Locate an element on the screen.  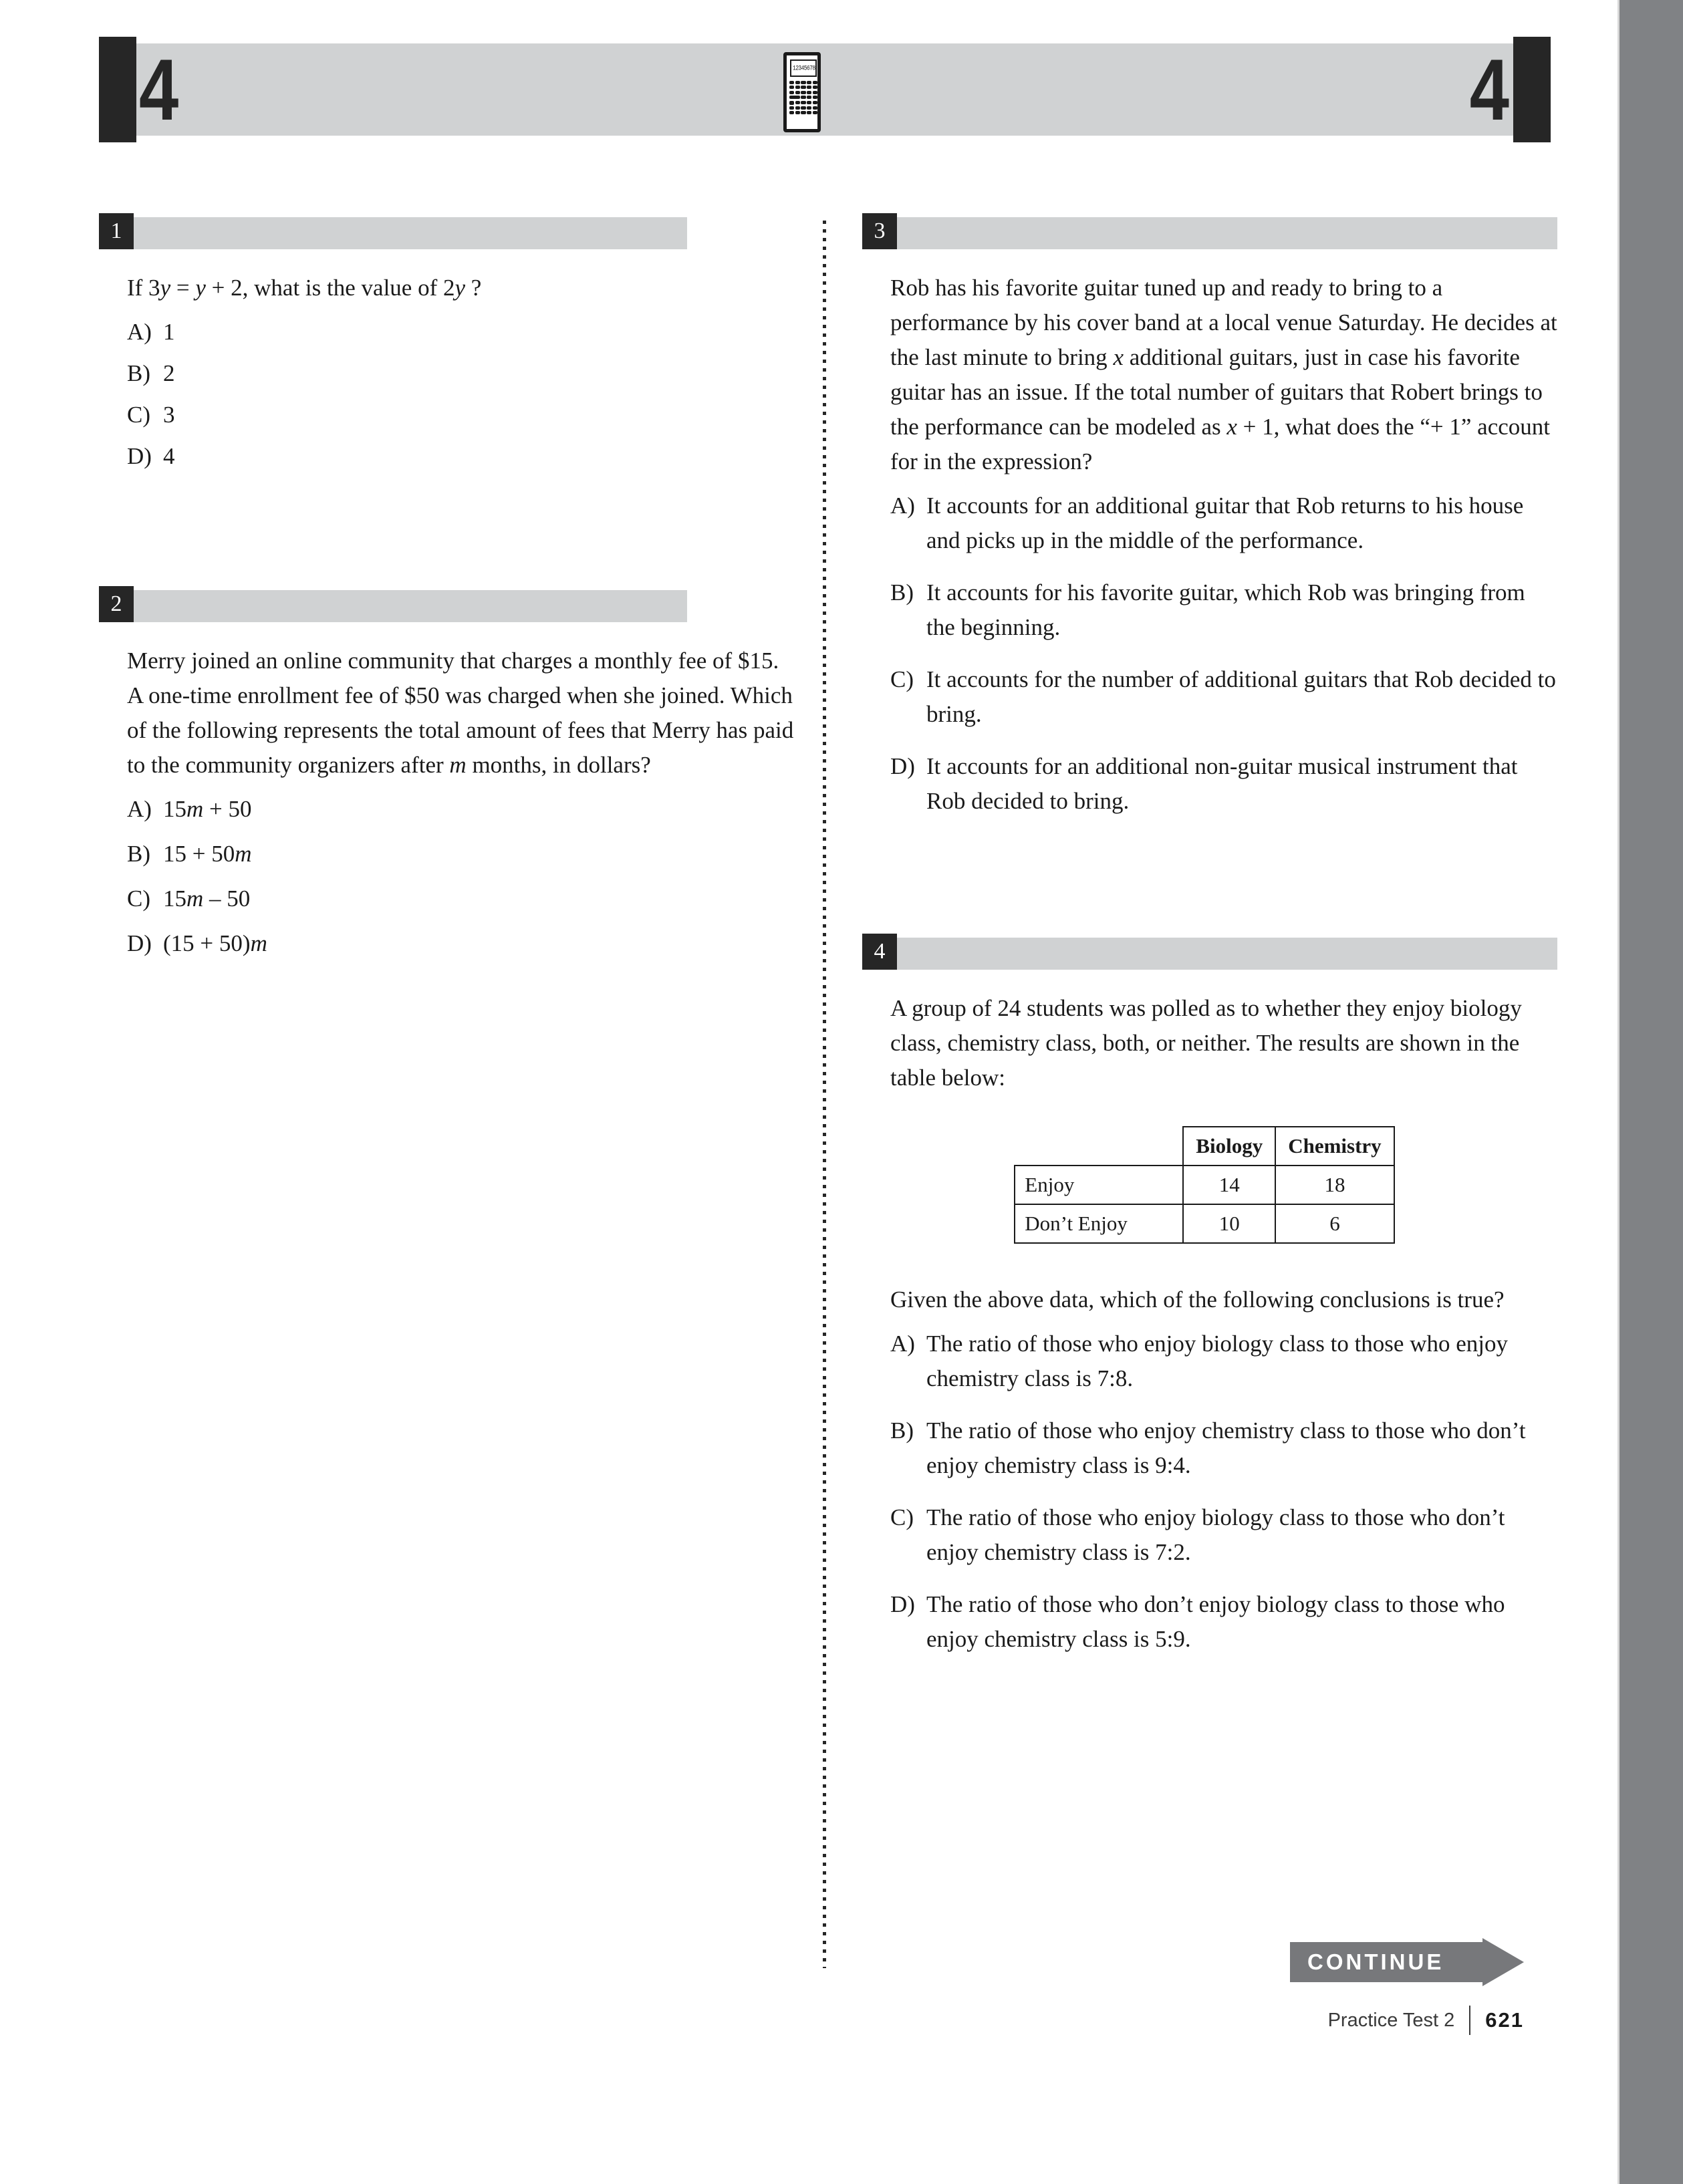
table-cell: 10 is located at coordinates (1229, 1224).